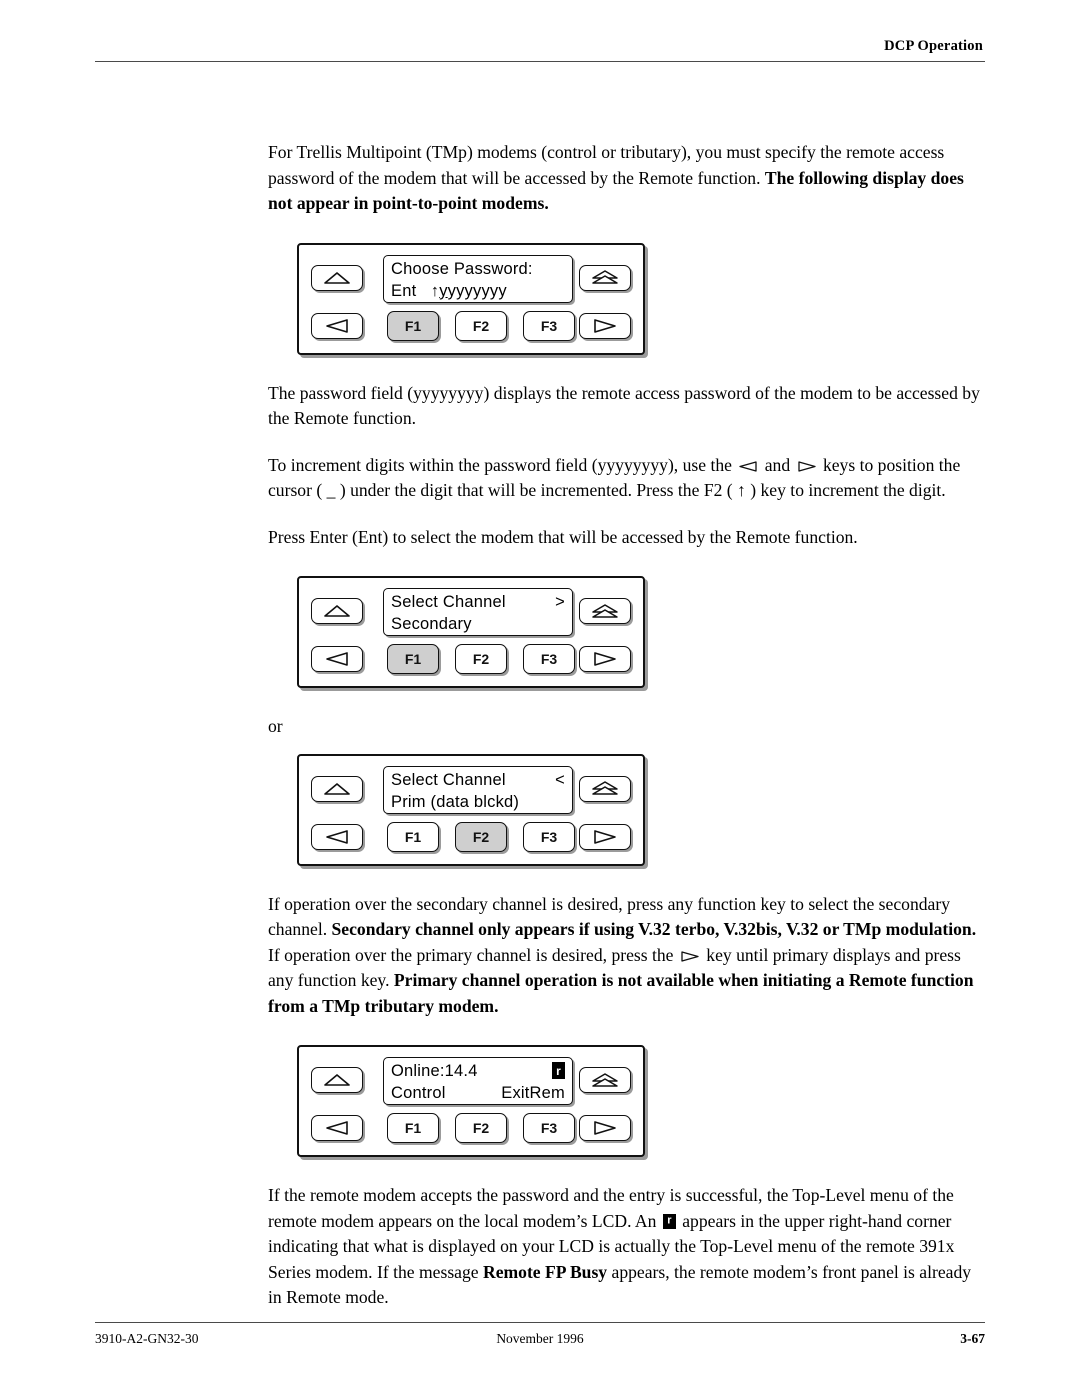  I want to click on lcd-line-1: Choose Password:, so click(478, 269).